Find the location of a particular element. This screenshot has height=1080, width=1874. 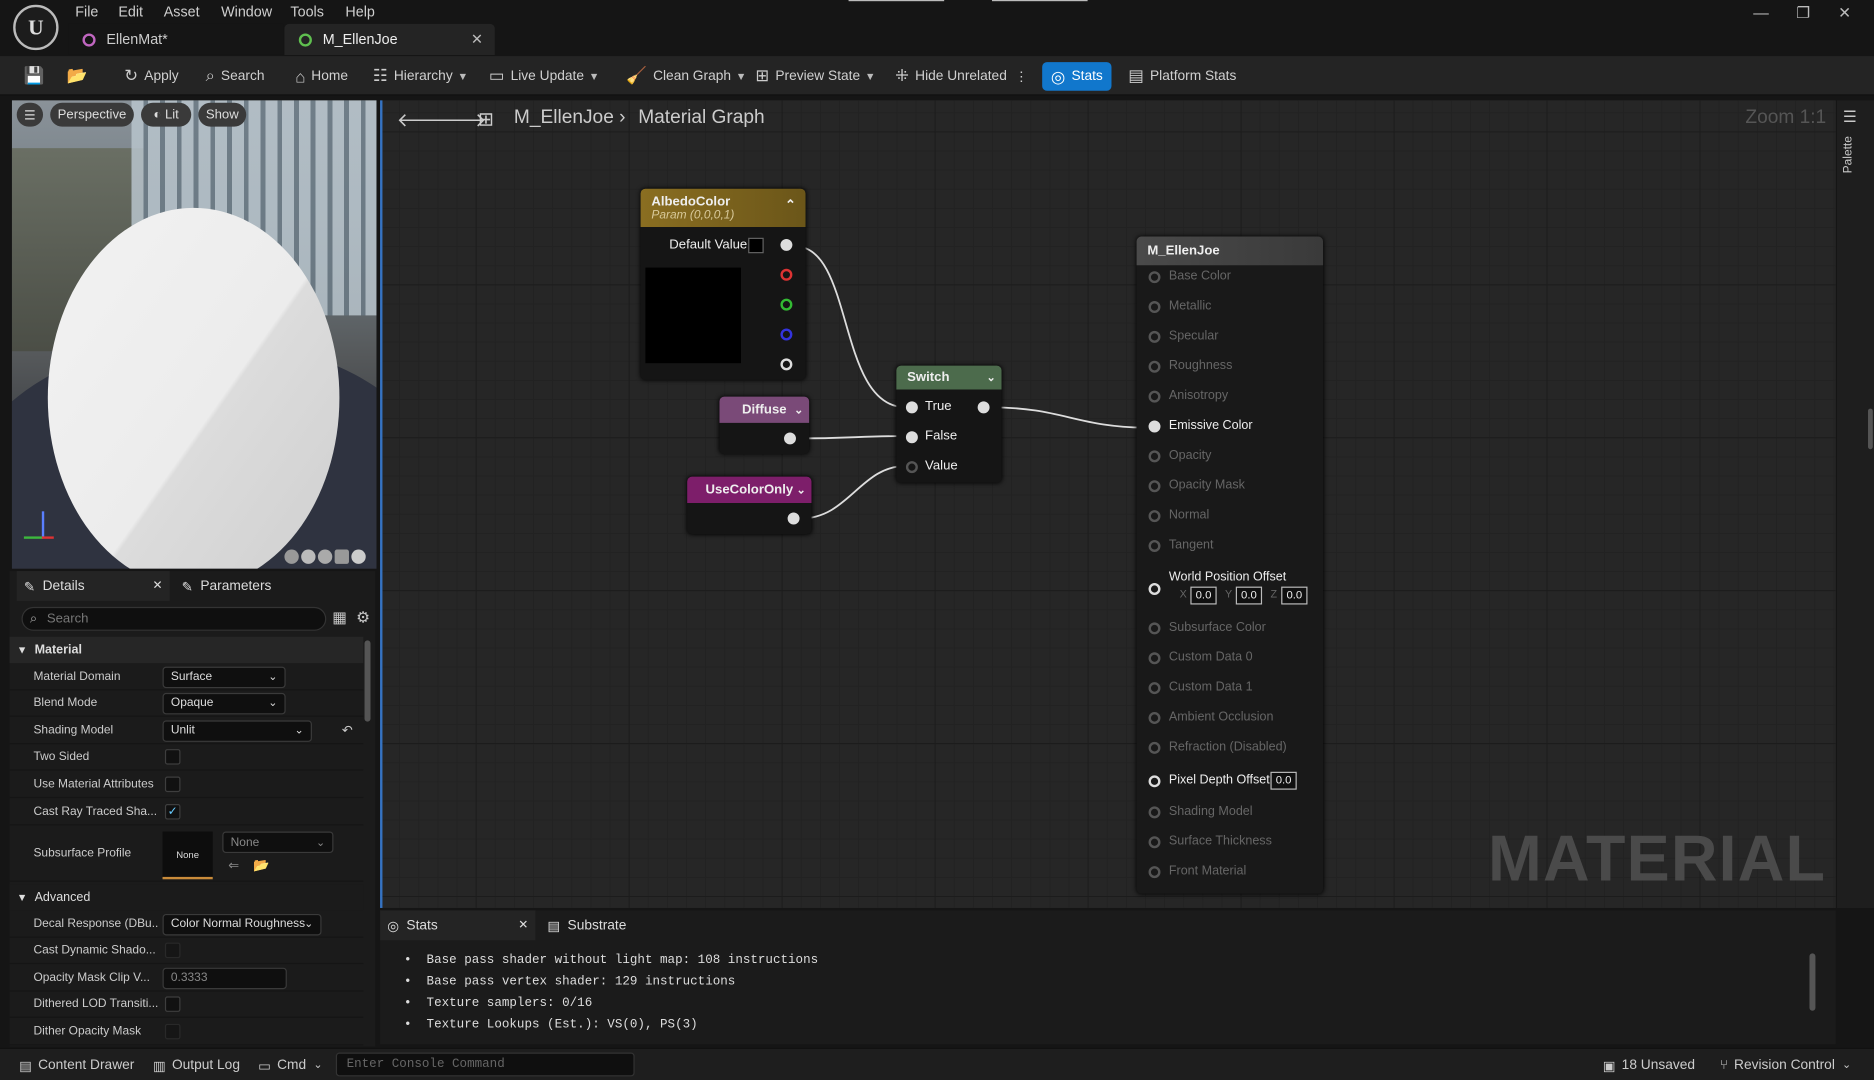

section-advanced: ▼ Advanced is located at coordinates (186, 897).